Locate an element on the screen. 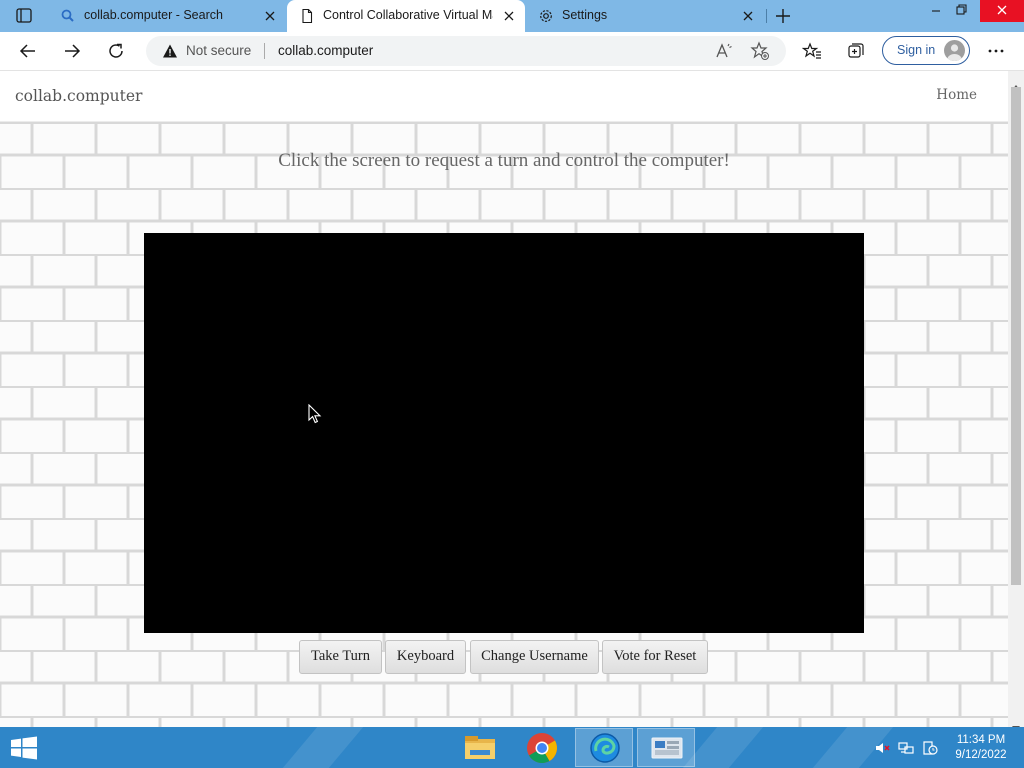 This screenshot has height=768, width=1024. action-center-icon is located at coordinates (930, 748).